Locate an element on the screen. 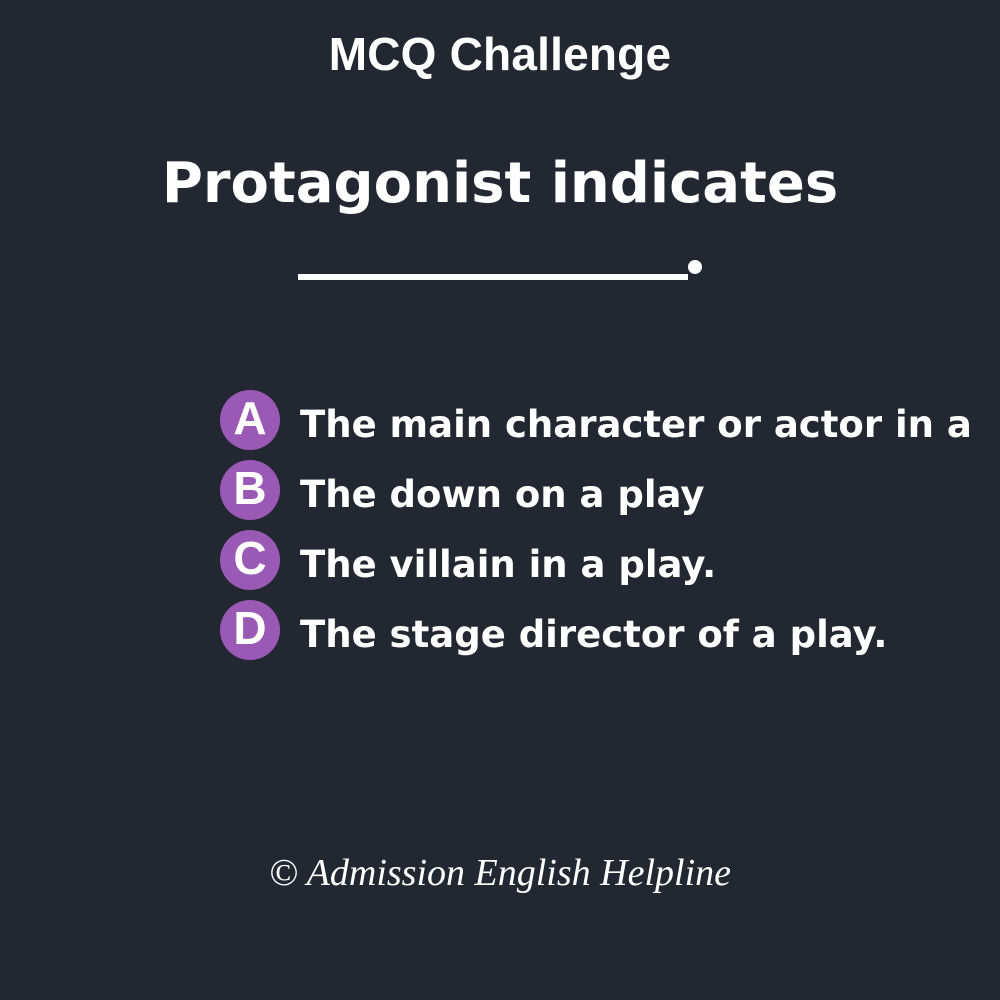  option-d: D The stage director of a play. is located at coordinates (610, 635).